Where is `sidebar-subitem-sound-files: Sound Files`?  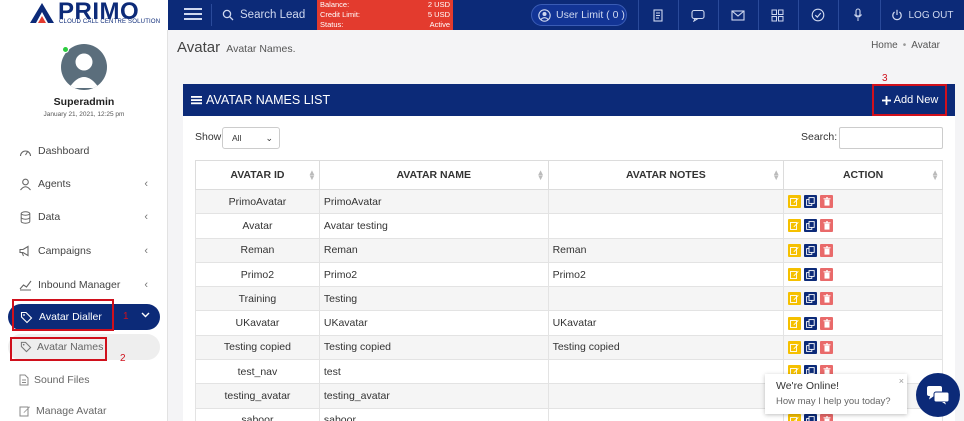
sidebar-subitem-sound-files: Sound Files is located at coordinates (84, 380).